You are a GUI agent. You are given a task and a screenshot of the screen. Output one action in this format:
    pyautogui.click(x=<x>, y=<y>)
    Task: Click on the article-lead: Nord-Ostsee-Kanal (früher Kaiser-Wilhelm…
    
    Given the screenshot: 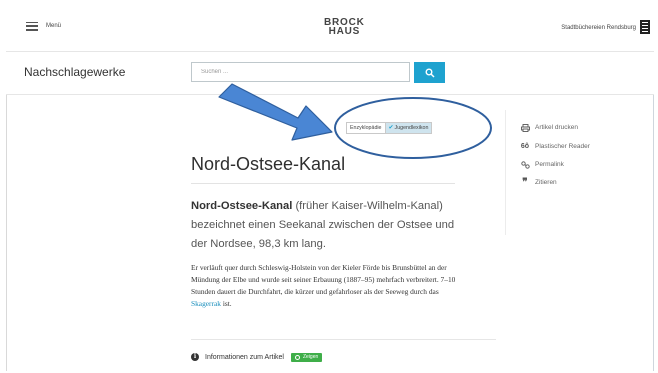 What is the action you would take?
    pyautogui.click(x=326, y=225)
    